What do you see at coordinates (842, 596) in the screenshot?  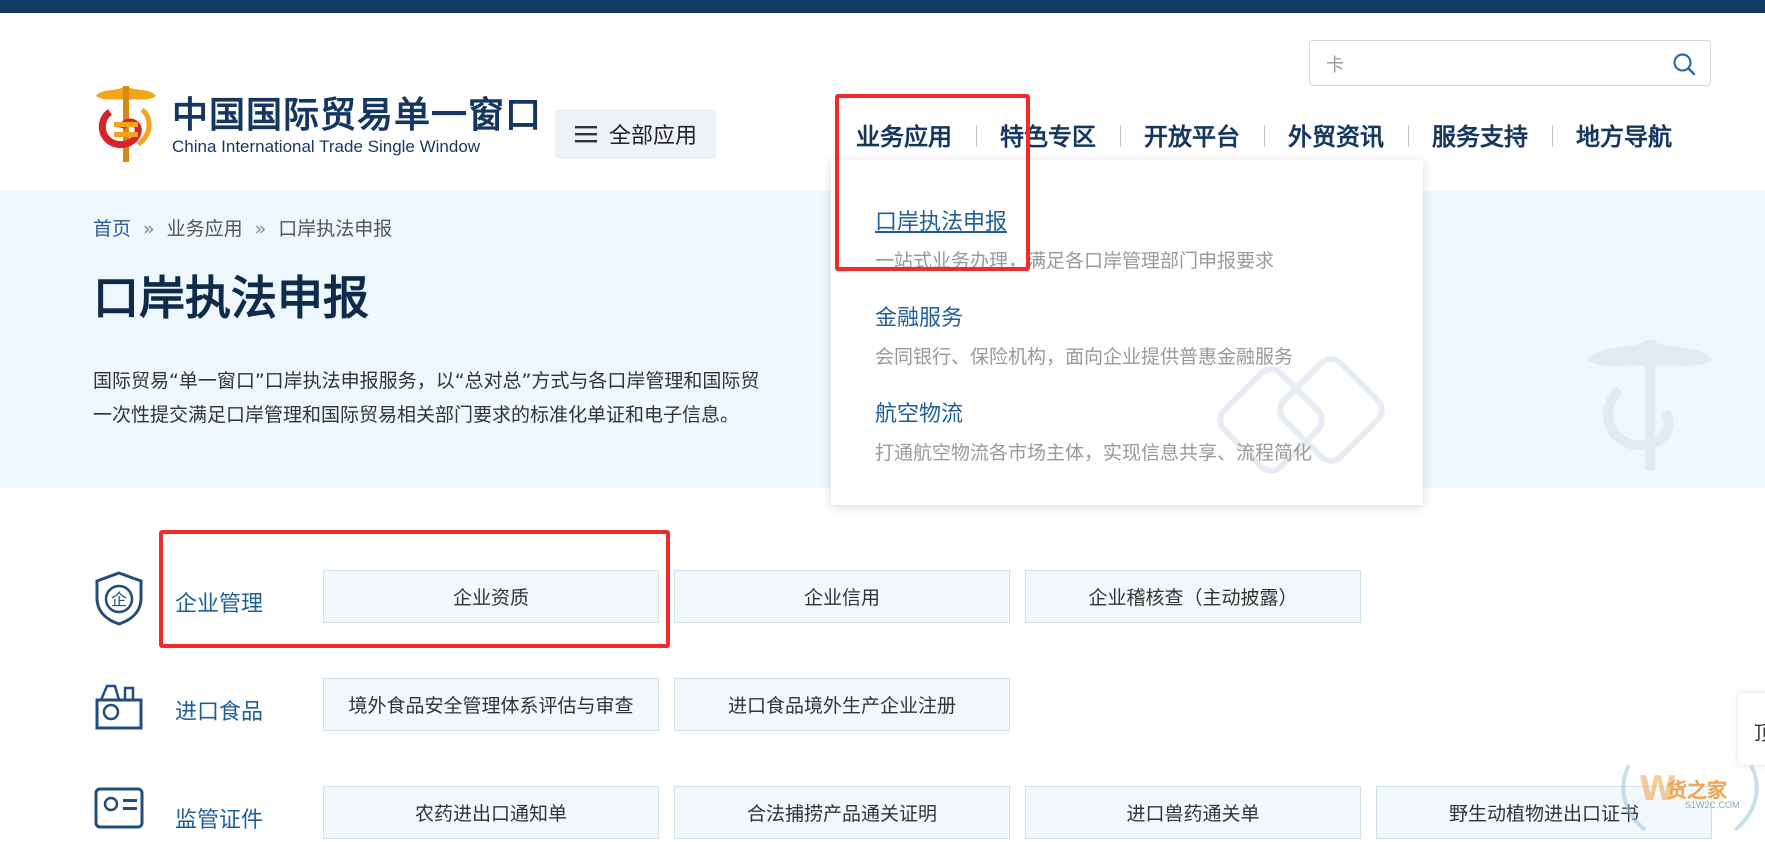 I see `tile-enterprise-credit: 企业信用` at bounding box center [842, 596].